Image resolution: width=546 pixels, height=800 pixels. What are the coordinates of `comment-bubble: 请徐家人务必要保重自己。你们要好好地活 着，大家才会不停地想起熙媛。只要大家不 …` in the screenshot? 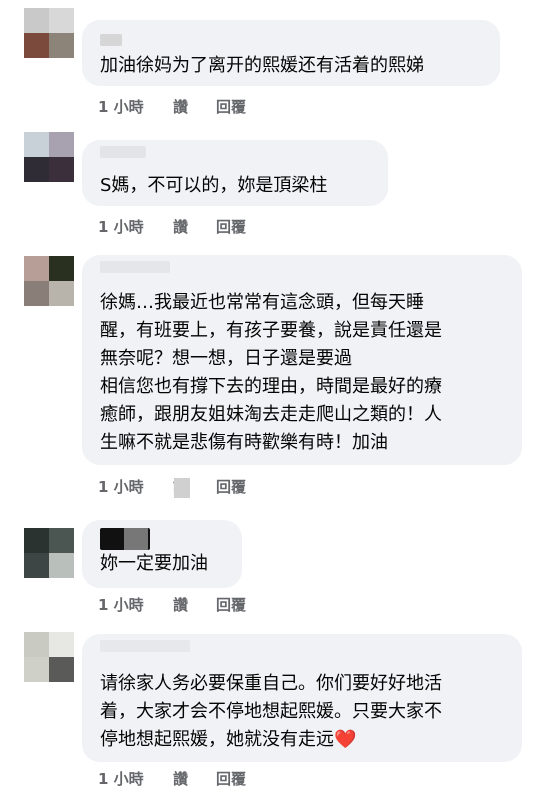 It's located at (302, 698).